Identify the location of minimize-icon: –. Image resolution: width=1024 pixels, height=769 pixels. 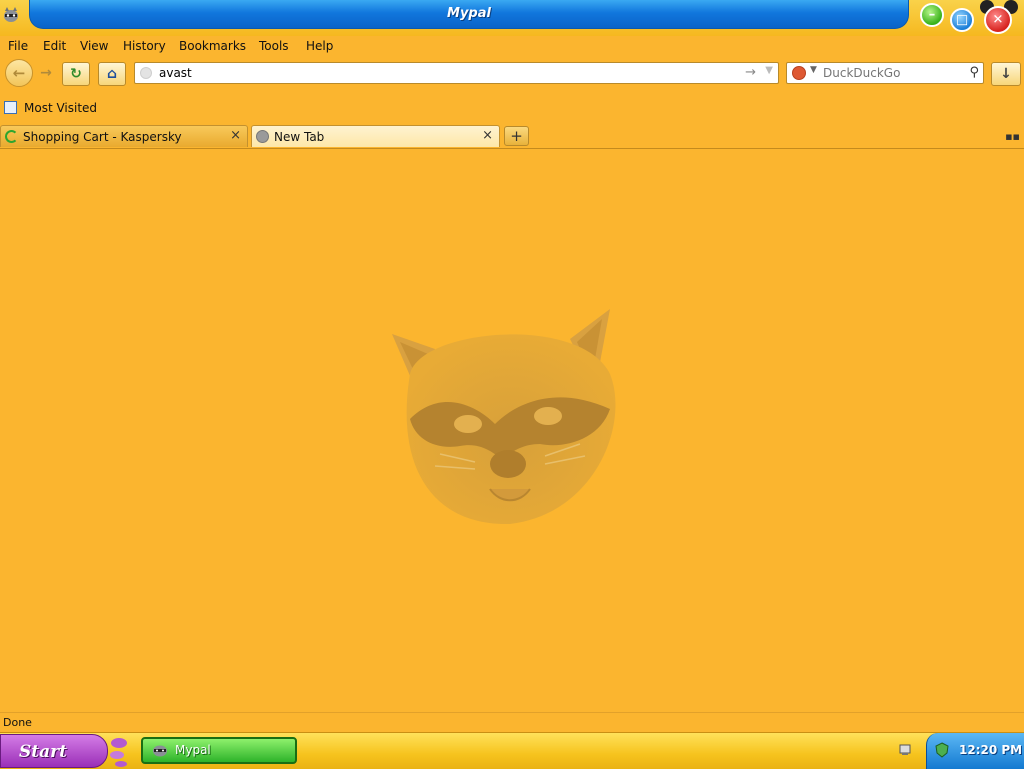
(932, 15).